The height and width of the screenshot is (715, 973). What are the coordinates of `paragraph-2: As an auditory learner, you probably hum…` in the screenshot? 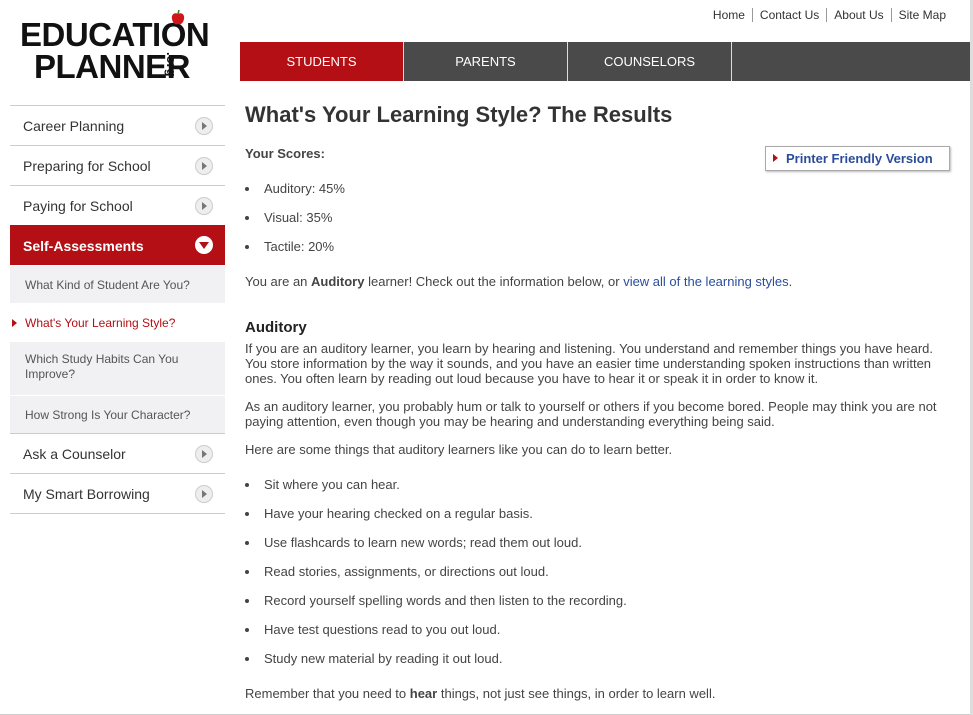 It's located at (591, 414).